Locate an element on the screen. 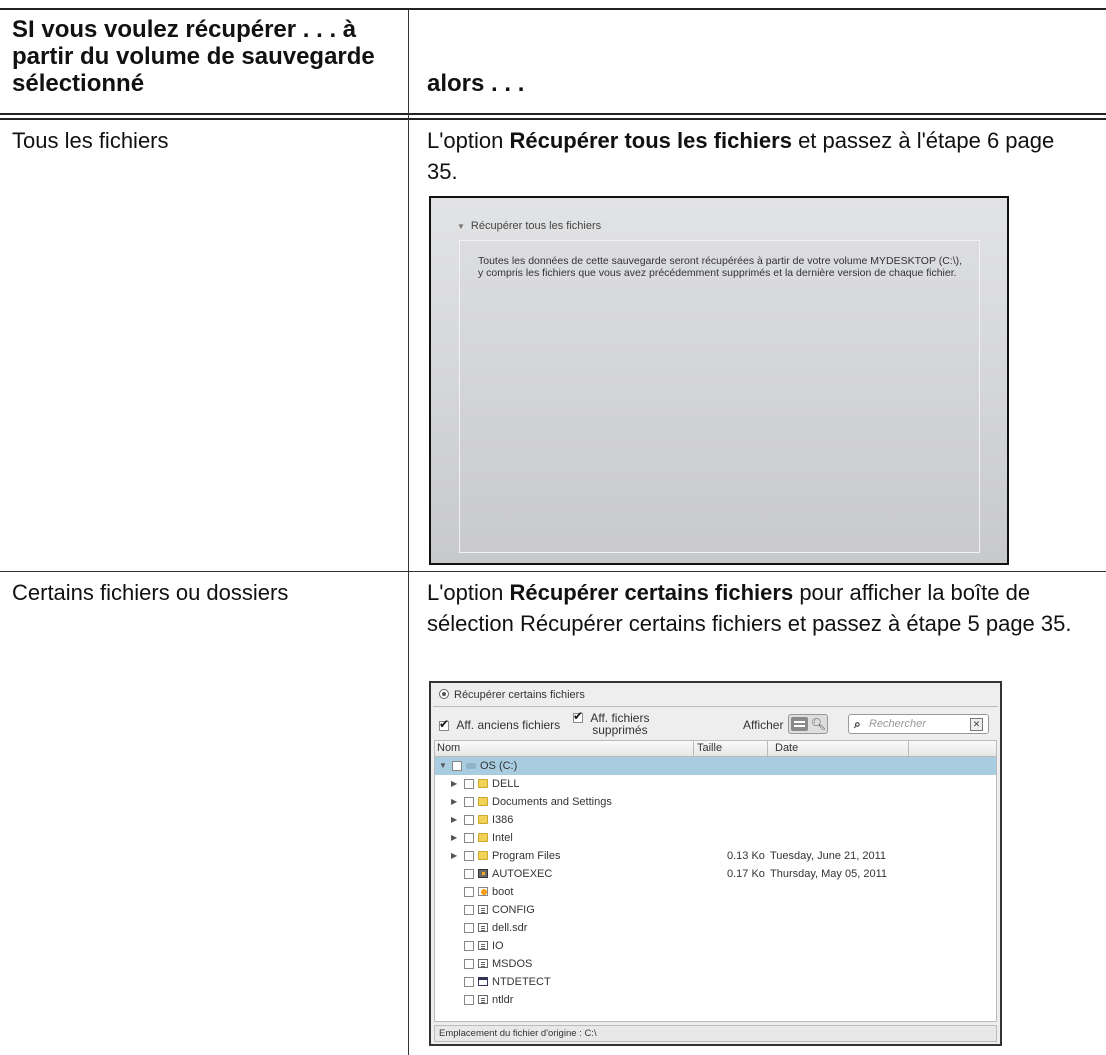  row-1-action-bold: Récupérer tous les fichiers is located at coordinates (650, 140).